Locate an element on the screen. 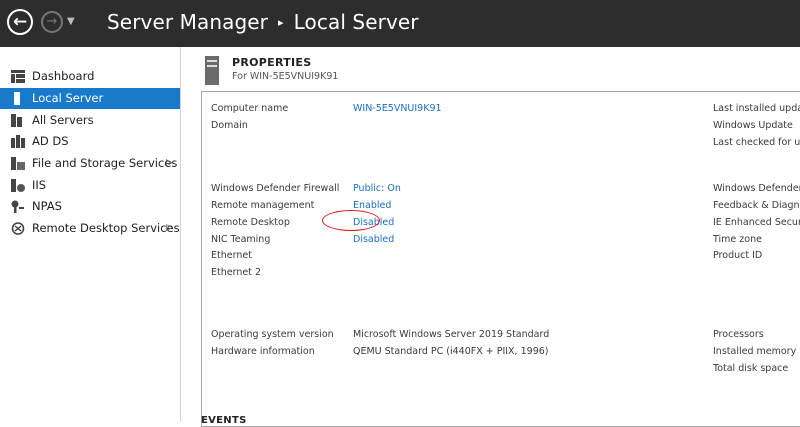 The image size is (800, 427). right-label-product-id: Product ID is located at coordinates (738, 255).